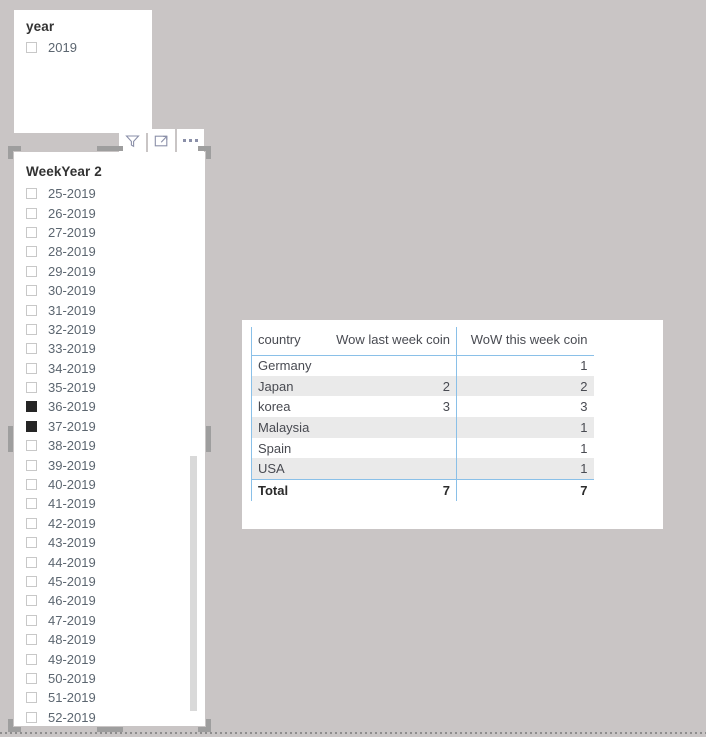 This screenshot has width=706, height=737. Describe the element at coordinates (208, 439) in the screenshot. I see `resize-handle-right-middle` at that location.